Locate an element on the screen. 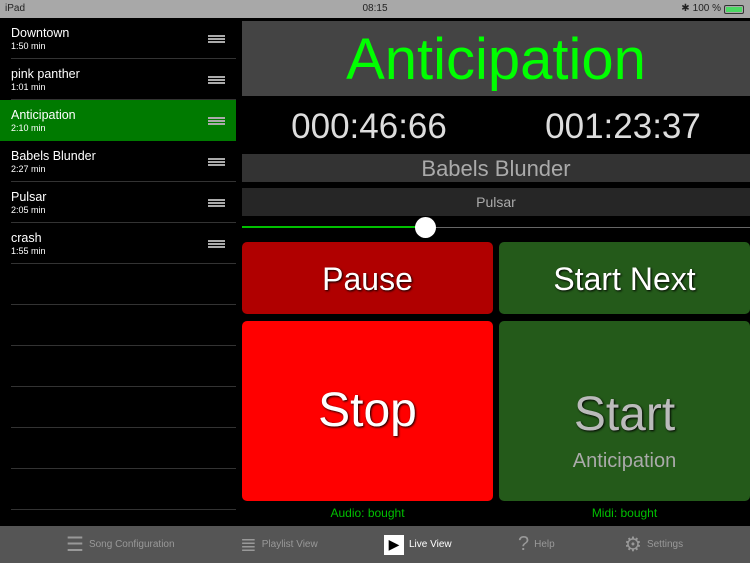 The width and height of the screenshot is (750, 563). playlist-item: Anticipation 2:10 min is located at coordinates (118, 120).